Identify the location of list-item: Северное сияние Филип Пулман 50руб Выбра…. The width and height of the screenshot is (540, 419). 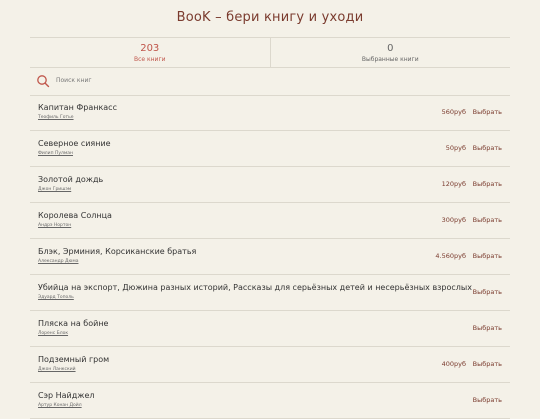
(270, 149).